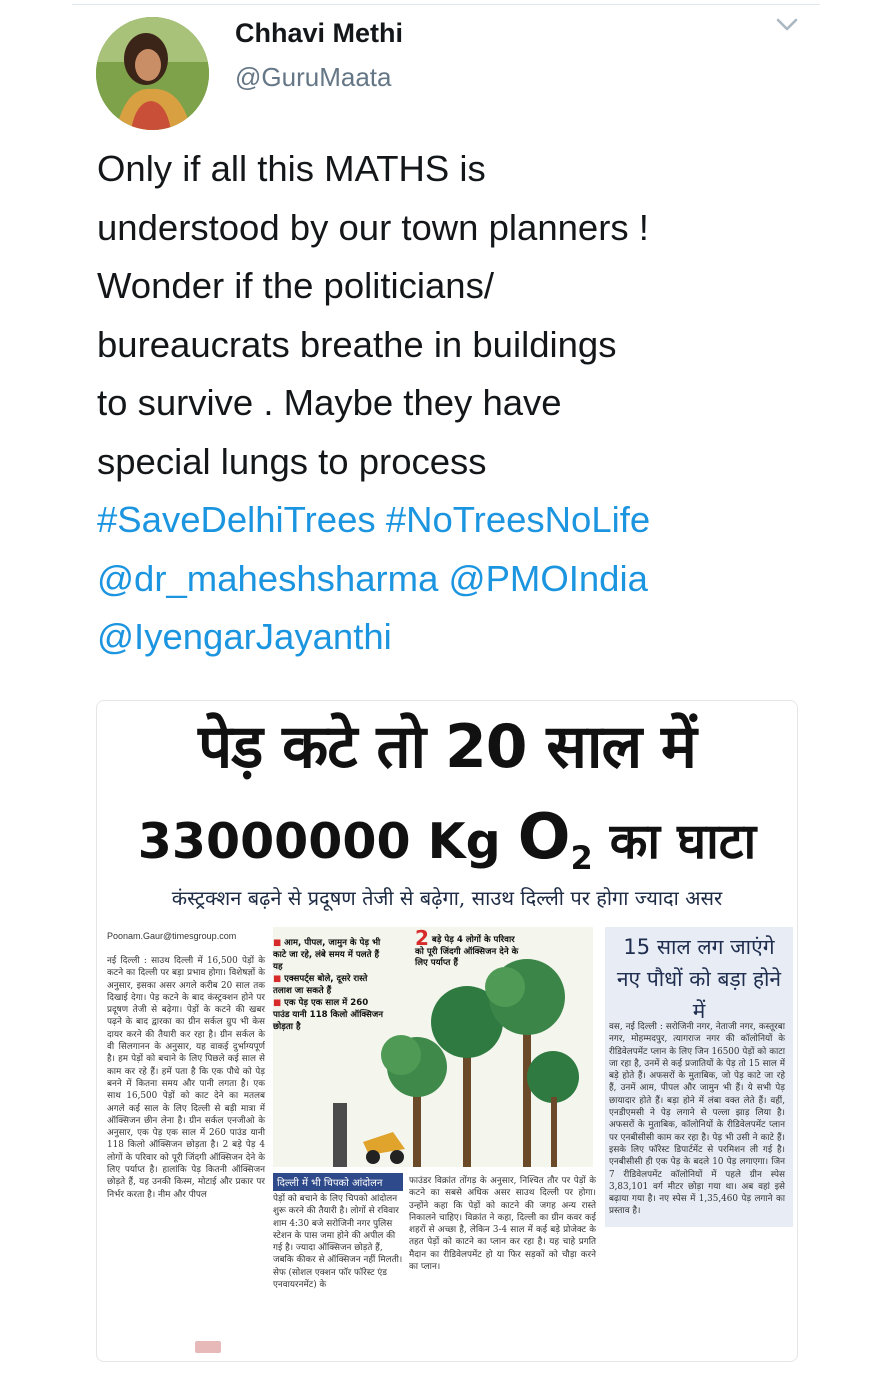  I want to click on chevron-down-icon, so click(787, 24).